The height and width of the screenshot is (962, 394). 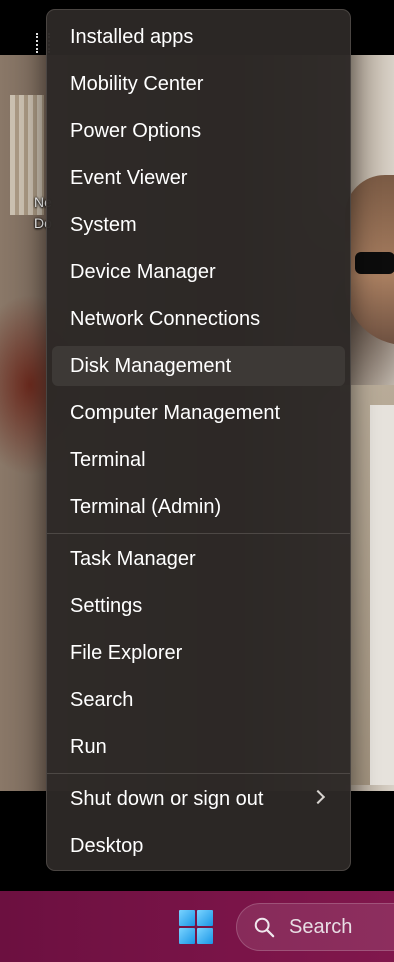 I want to click on menu-item-computer-management: Computer Management, so click(x=198, y=413).